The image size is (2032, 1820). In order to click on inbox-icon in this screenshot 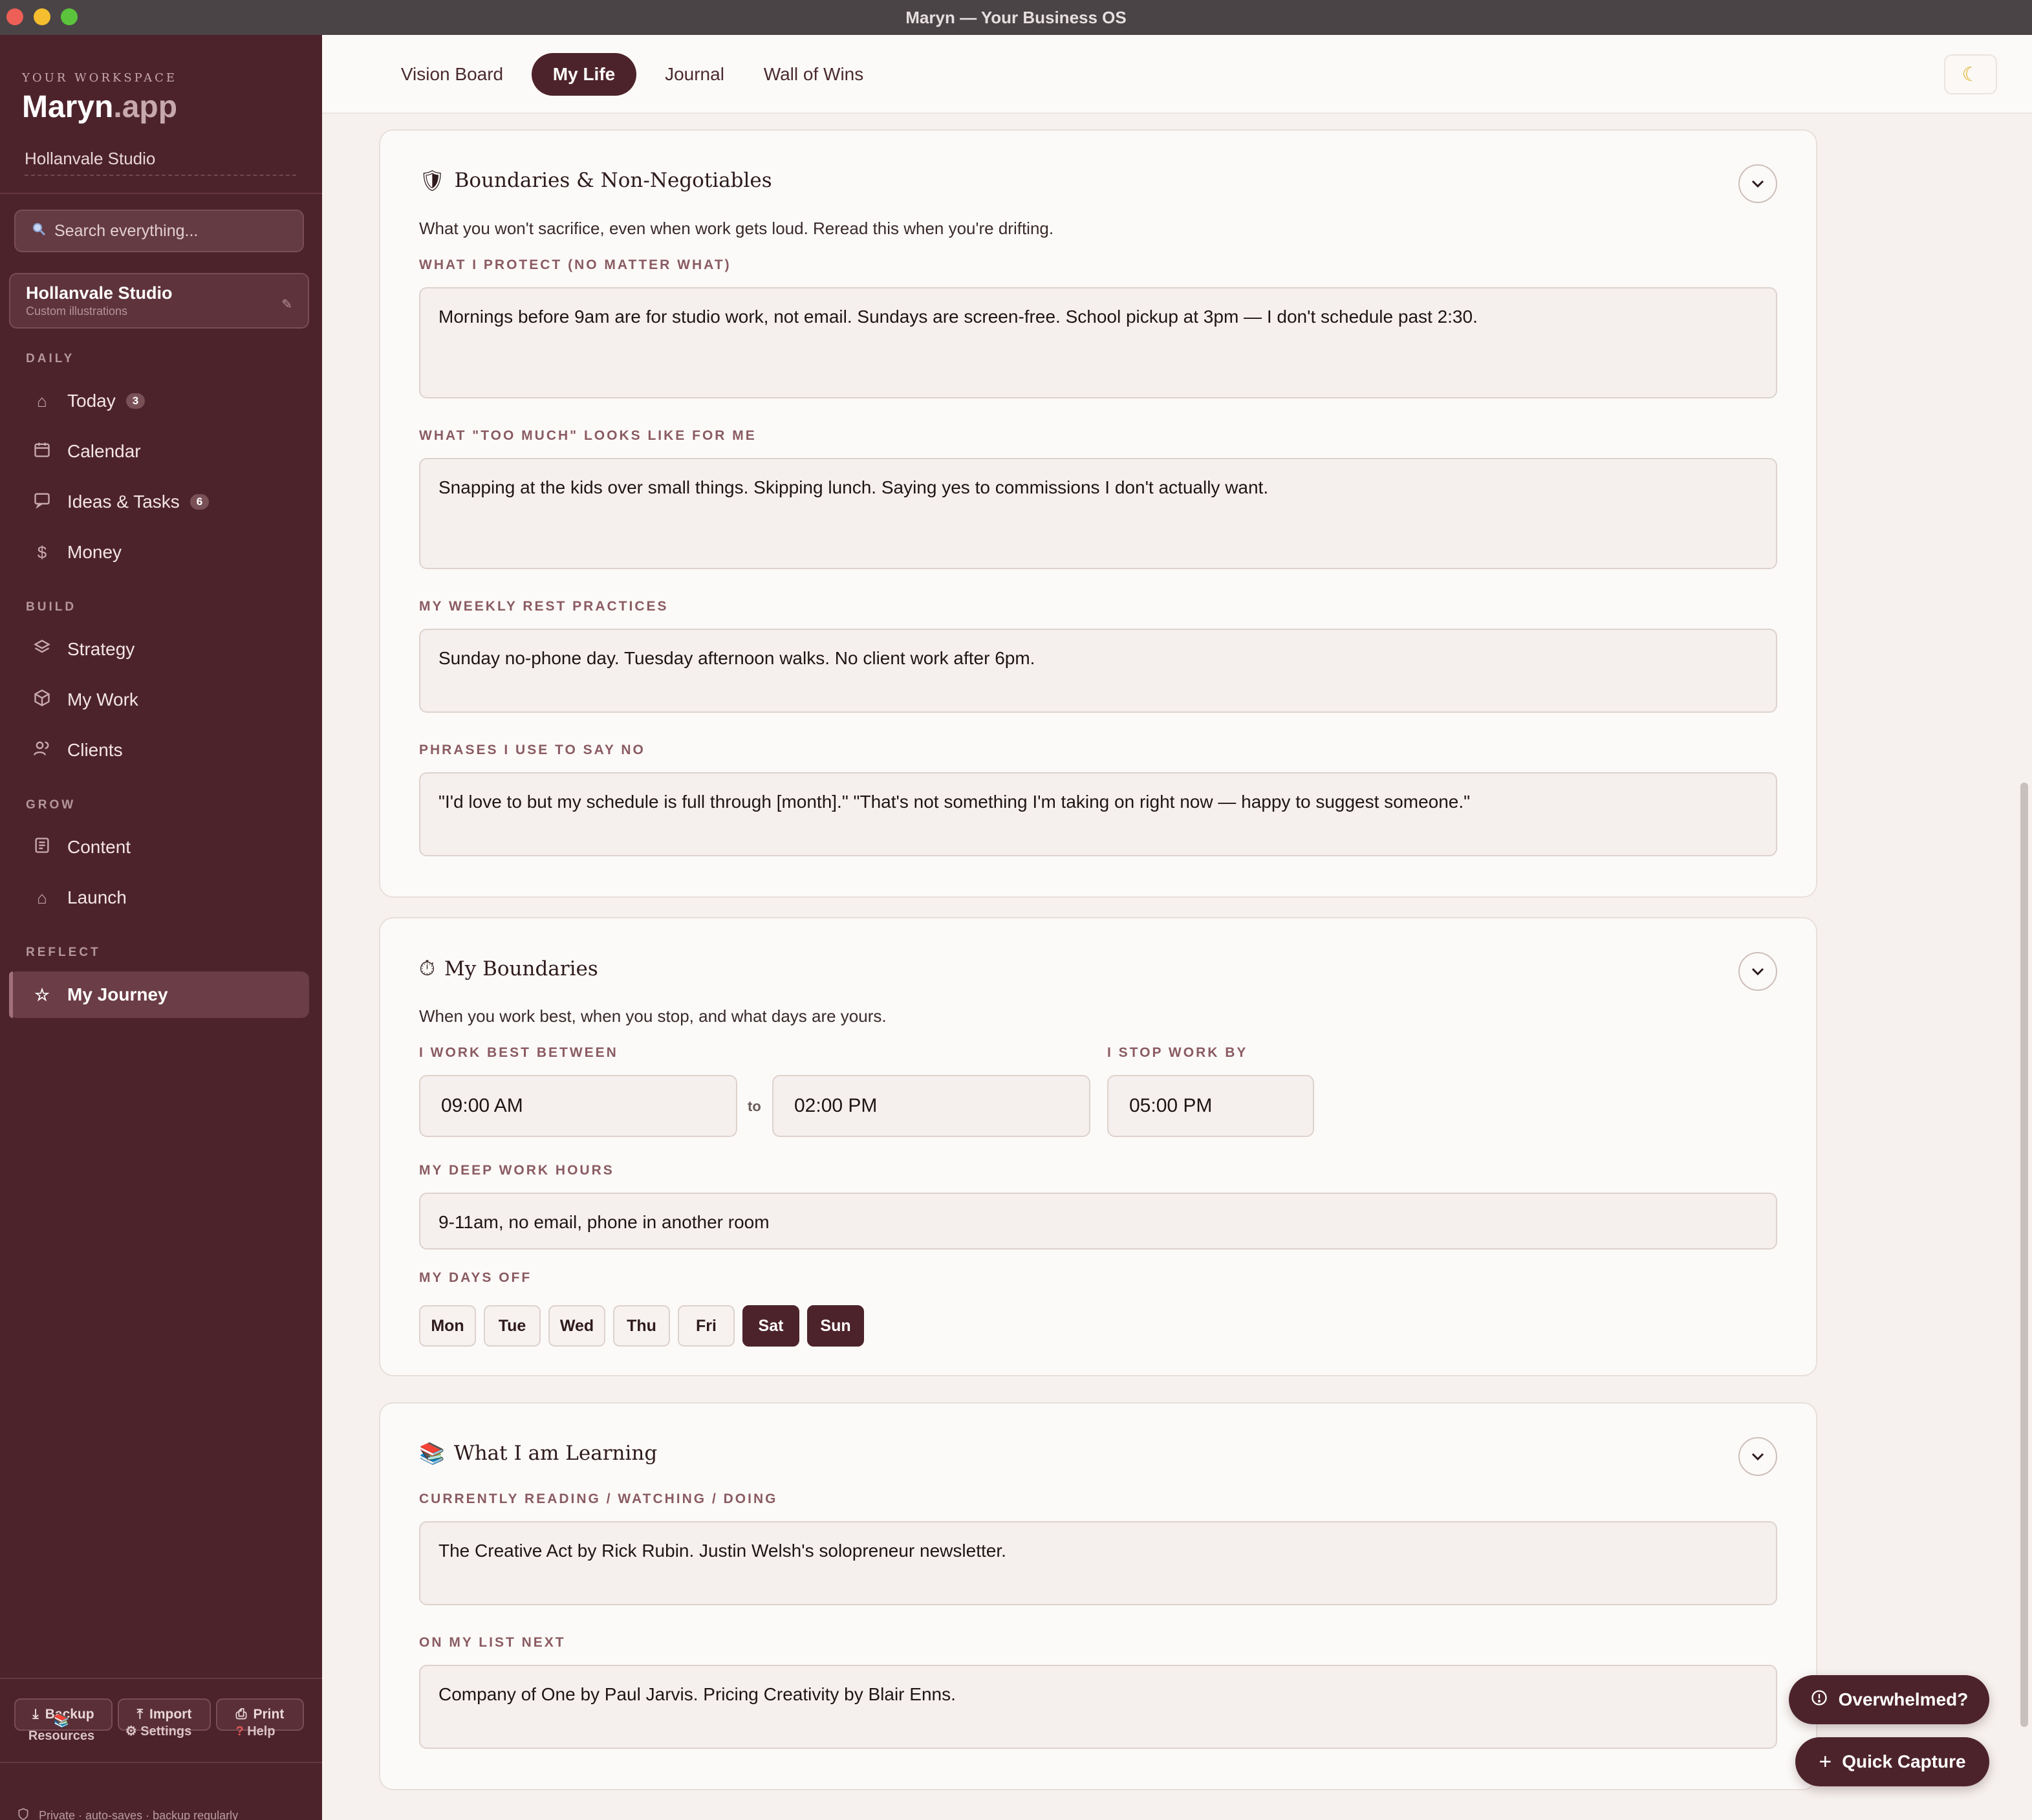, I will do `click(42, 503)`.